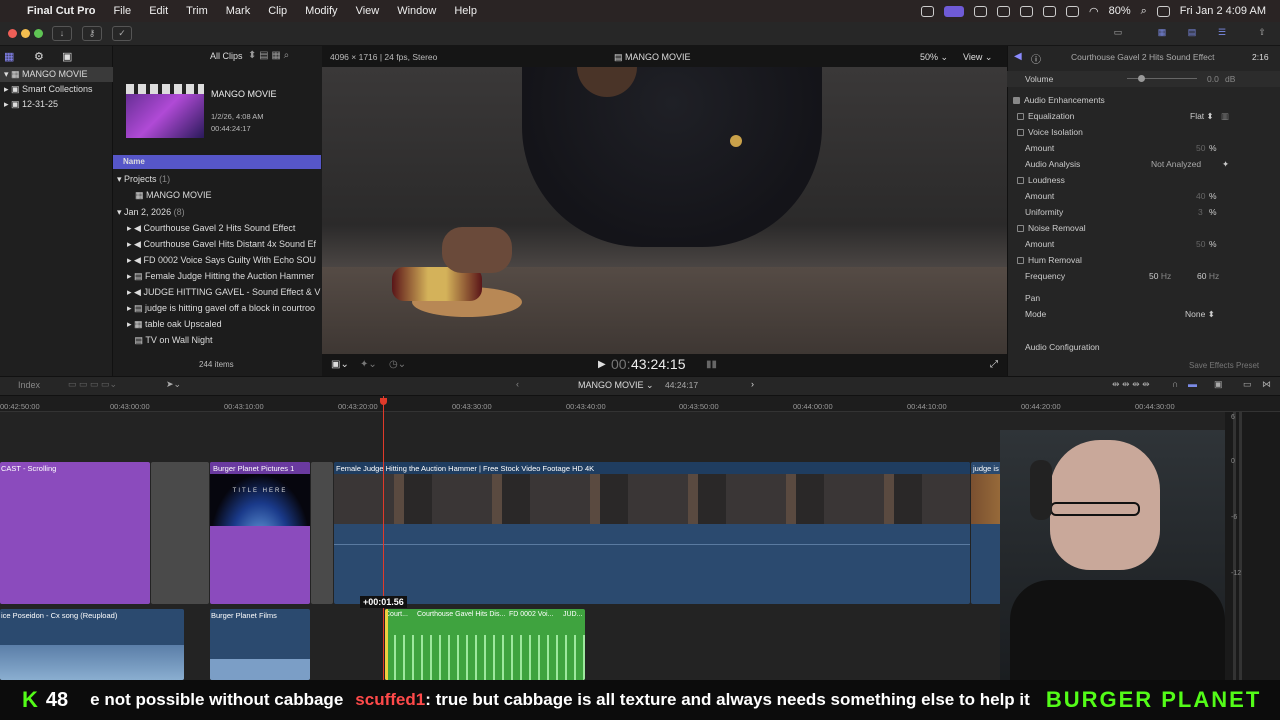 Image resolution: width=1280 pixels, height=720 pixels. I want to click on share-icon: ⇧, so click(1262, 33).